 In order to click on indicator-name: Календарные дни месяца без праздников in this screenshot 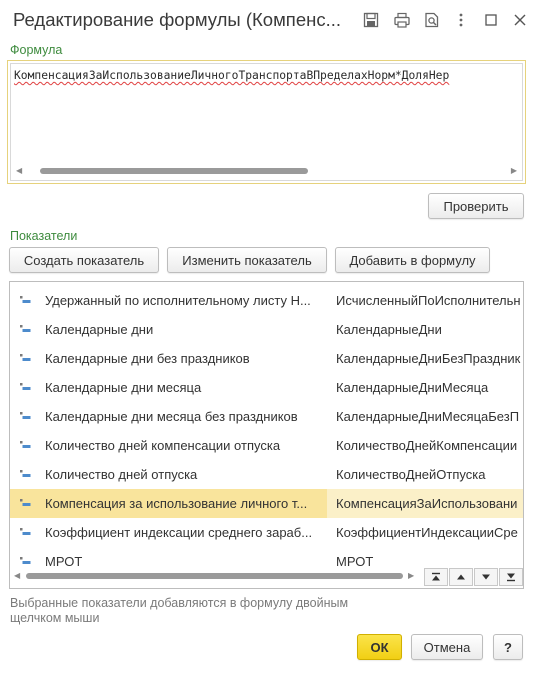, I will do `click(171, 416)`.